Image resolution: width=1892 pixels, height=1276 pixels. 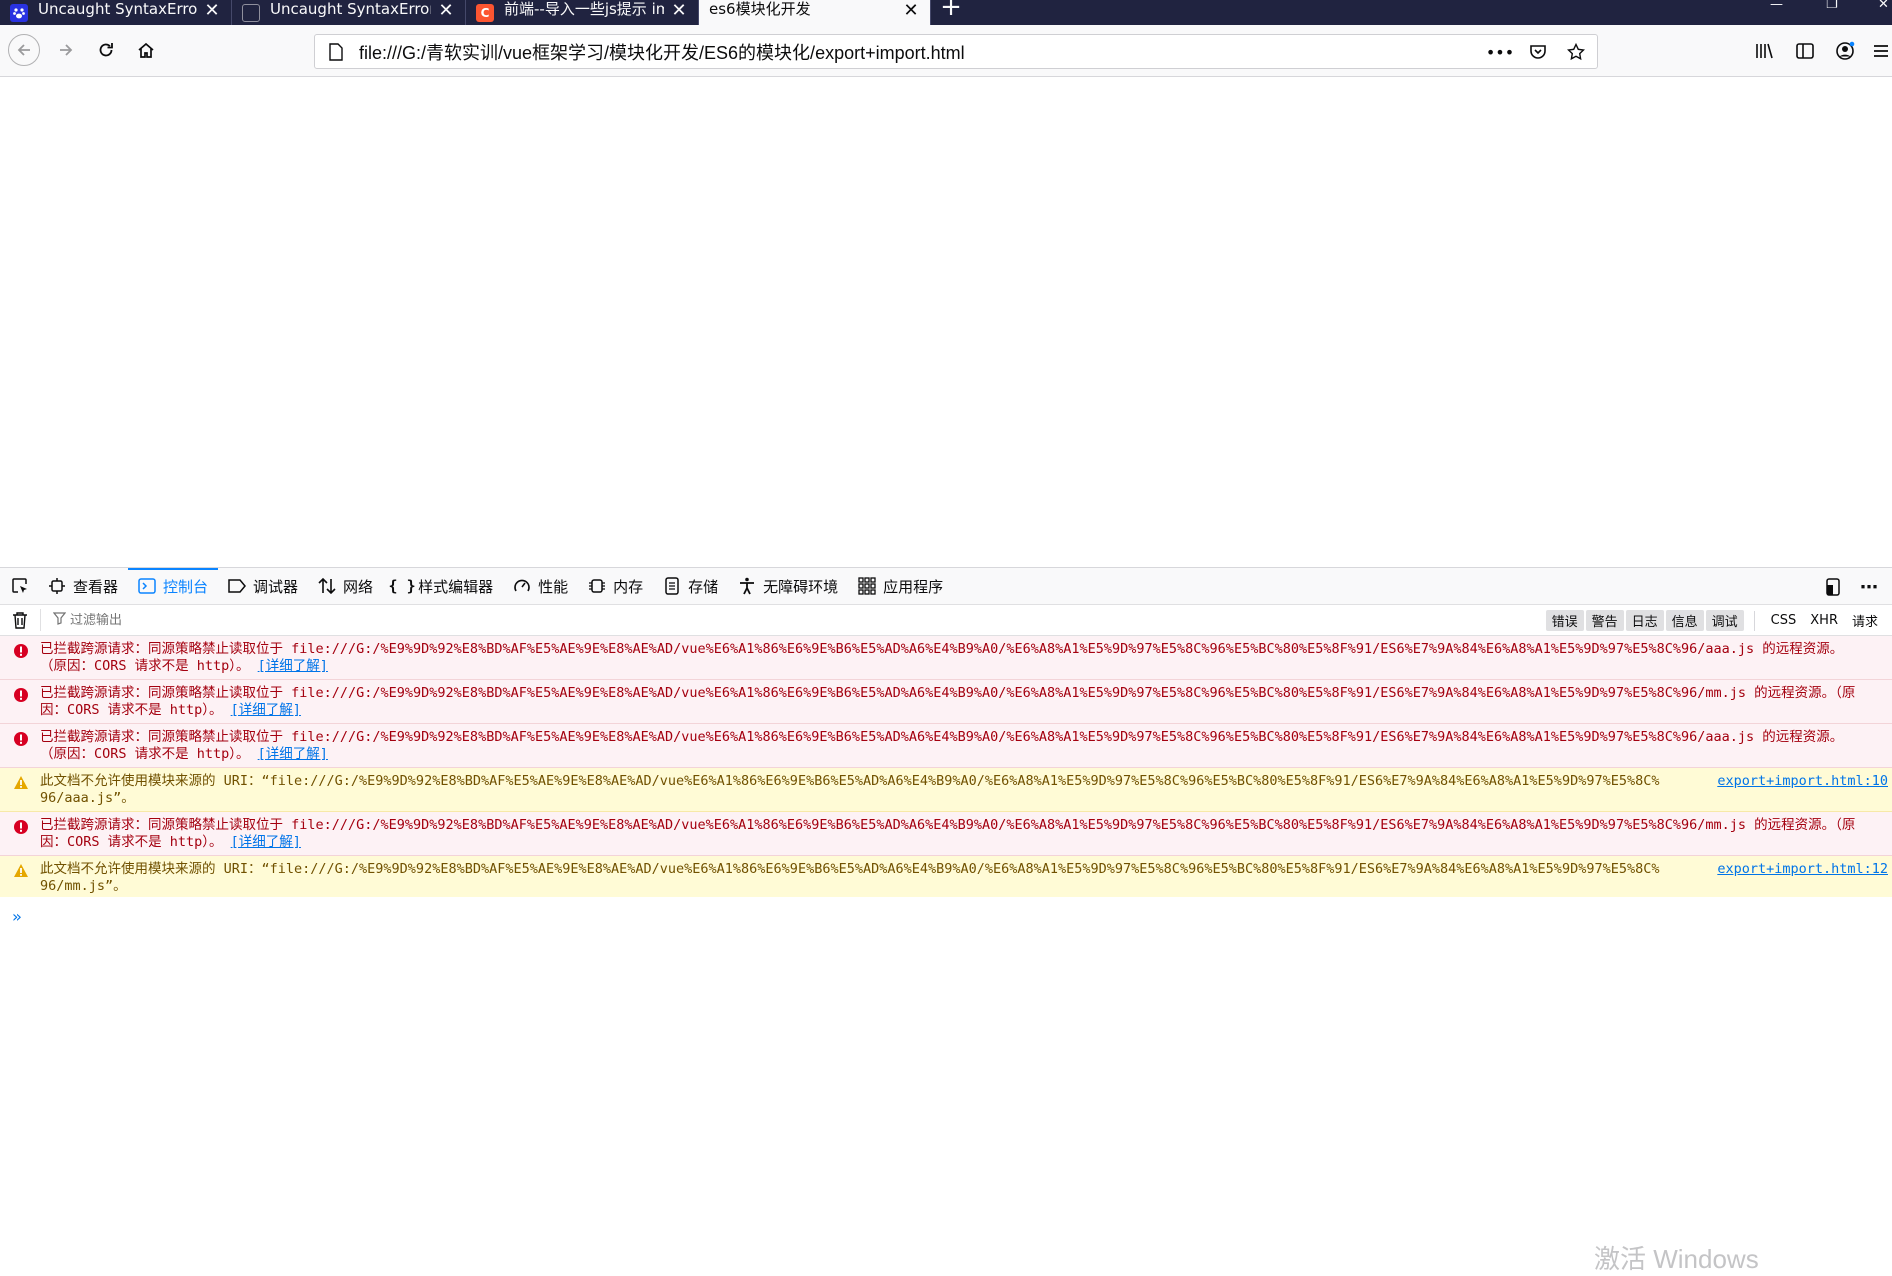 I want to click on tab-title: 前端--导入一些js提示 import c, so click(x=584, y=9).